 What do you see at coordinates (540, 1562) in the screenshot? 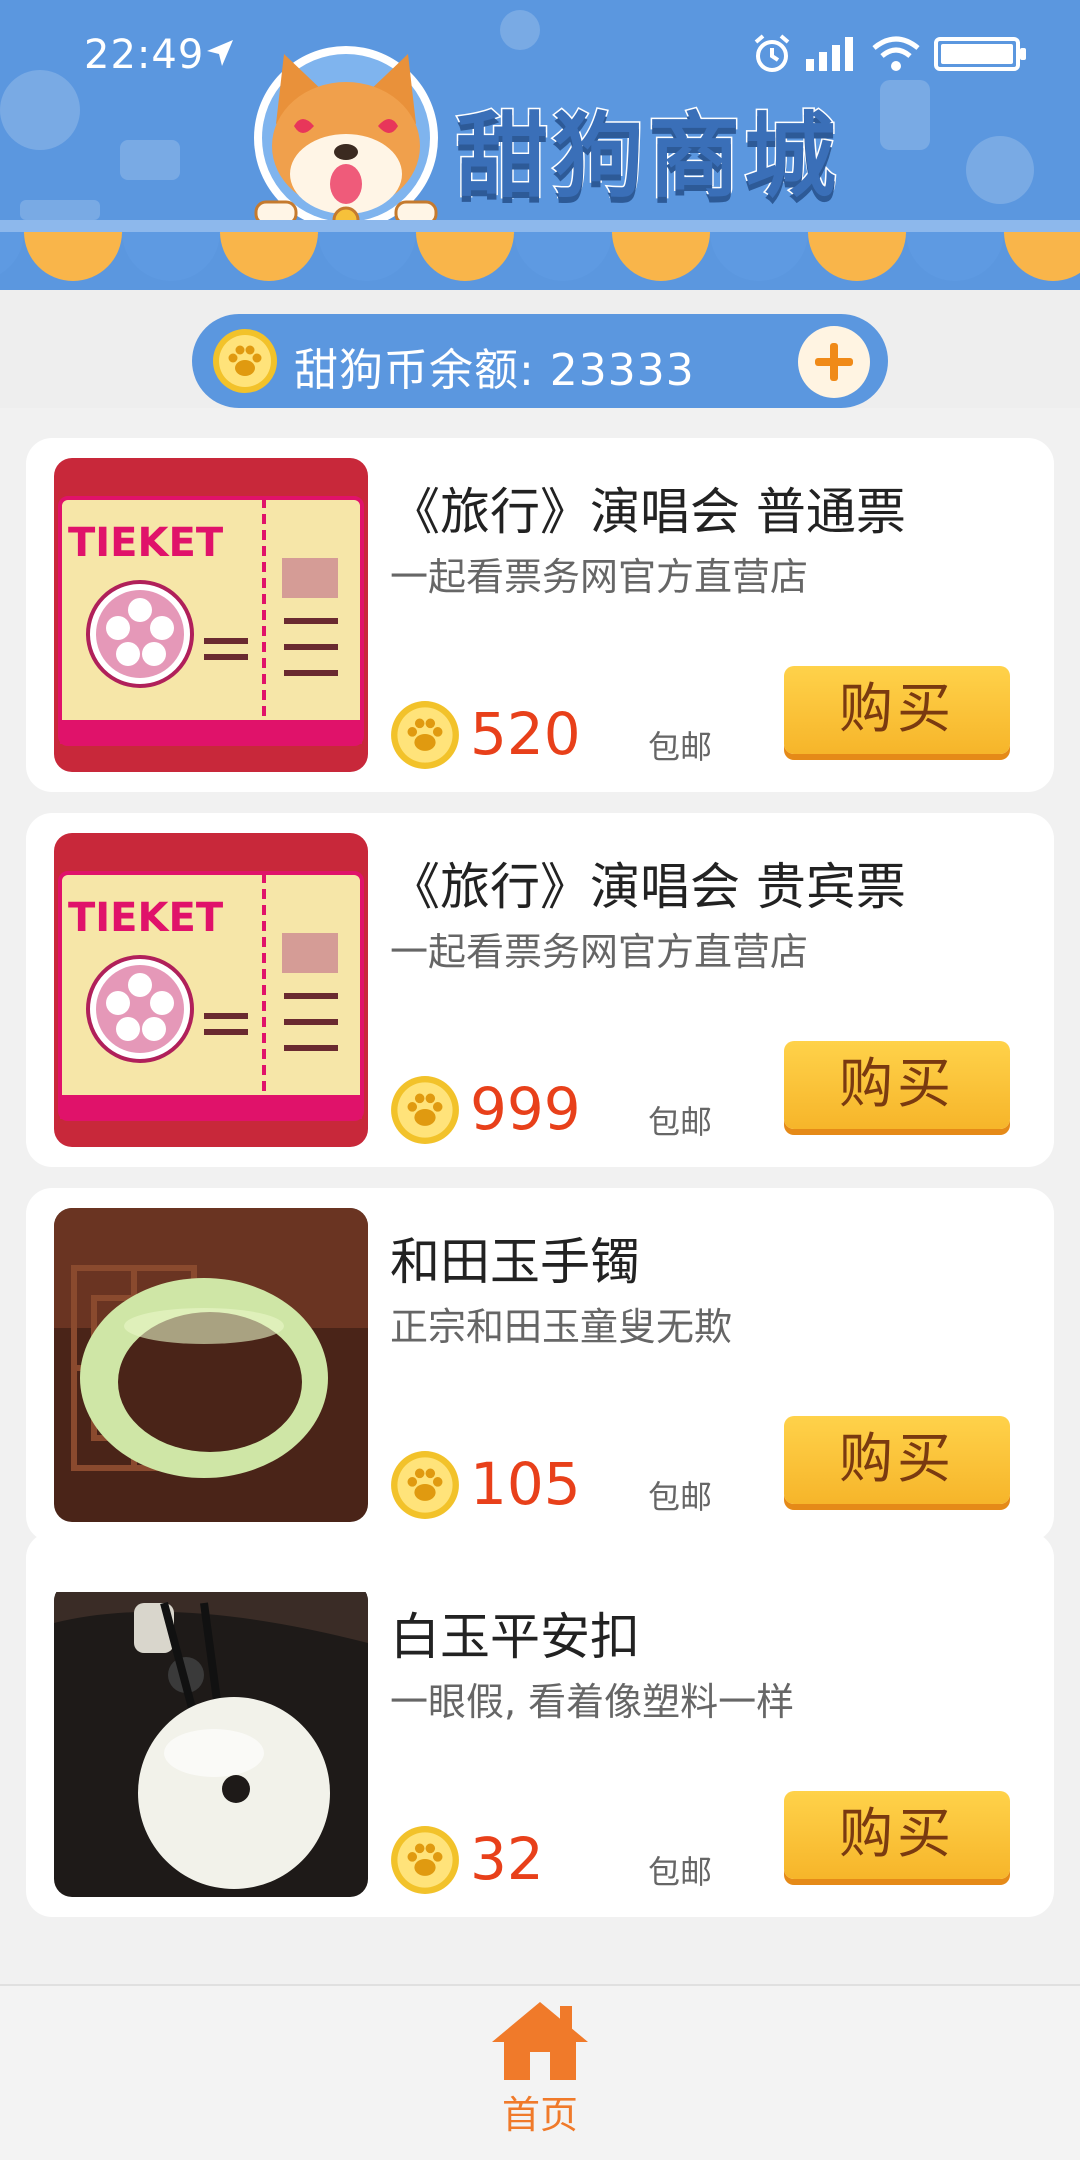
I see `product-card-partial` at bounding box center [540, 1562].